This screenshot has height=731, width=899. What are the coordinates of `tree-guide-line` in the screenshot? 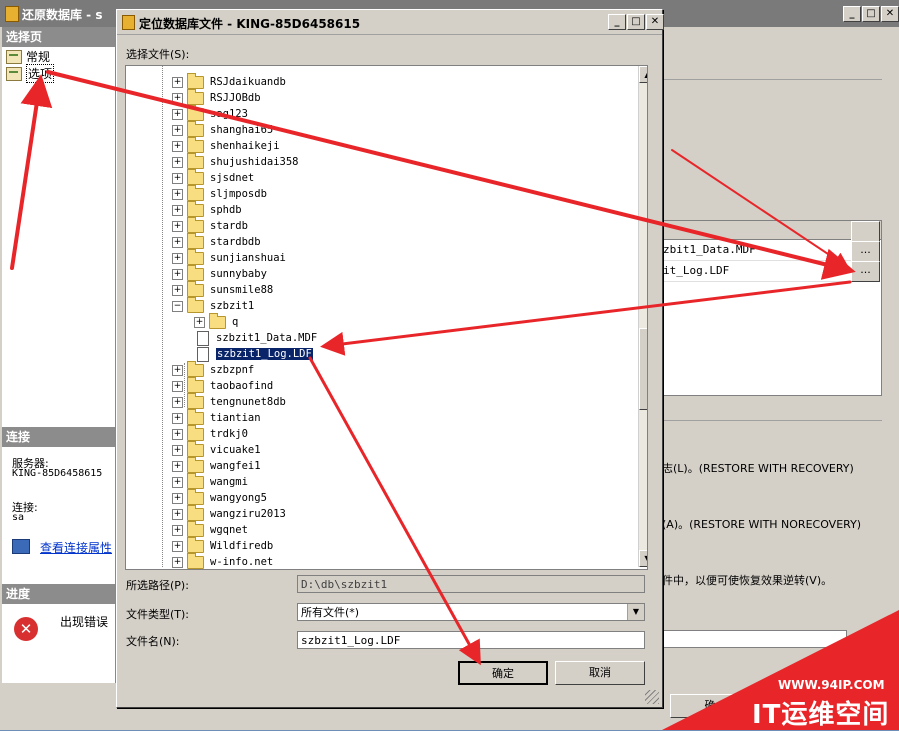 It's located at (162, 316).